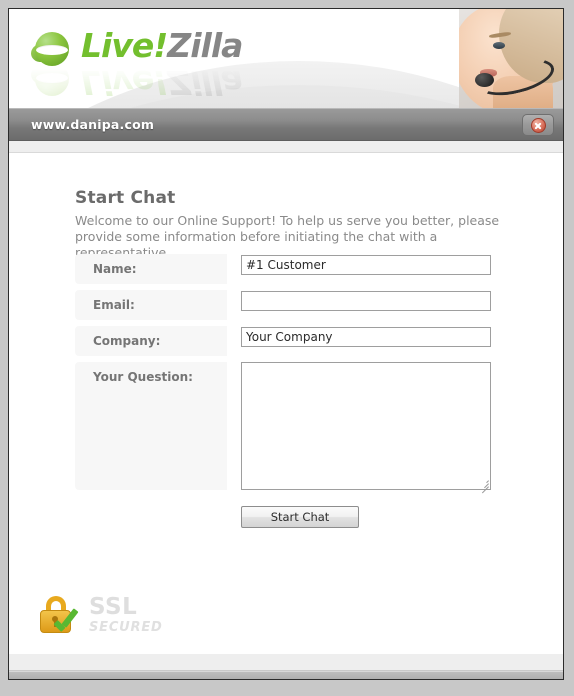  I want to click on close-button, so click(538, 125).